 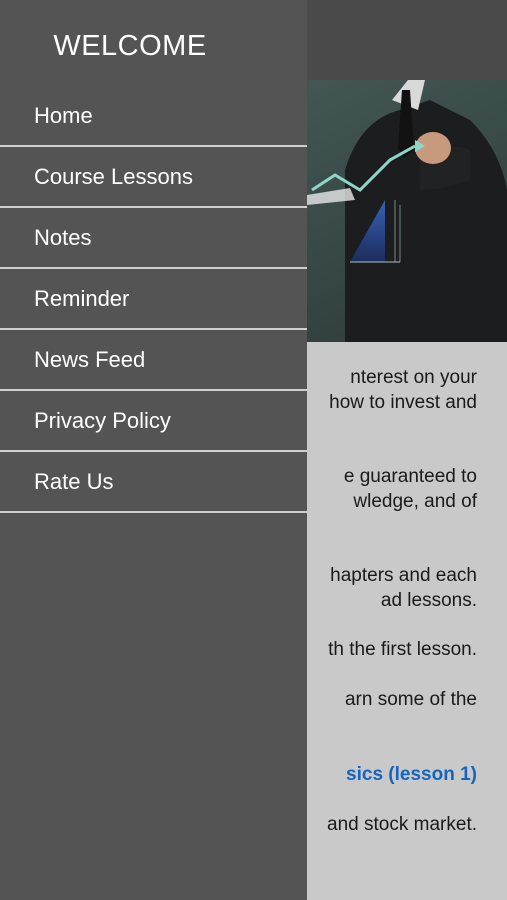 I want to click on menu-item-course-lessons: Course Lessons, so click(x=153, y=177).